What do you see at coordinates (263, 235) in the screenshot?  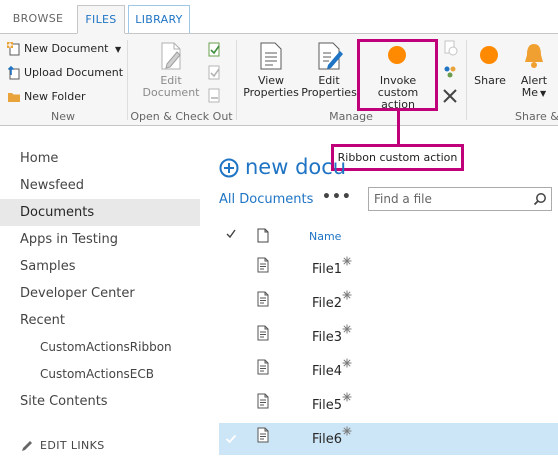 I see `file-type-column-icon` at bounding box center [263, 235].